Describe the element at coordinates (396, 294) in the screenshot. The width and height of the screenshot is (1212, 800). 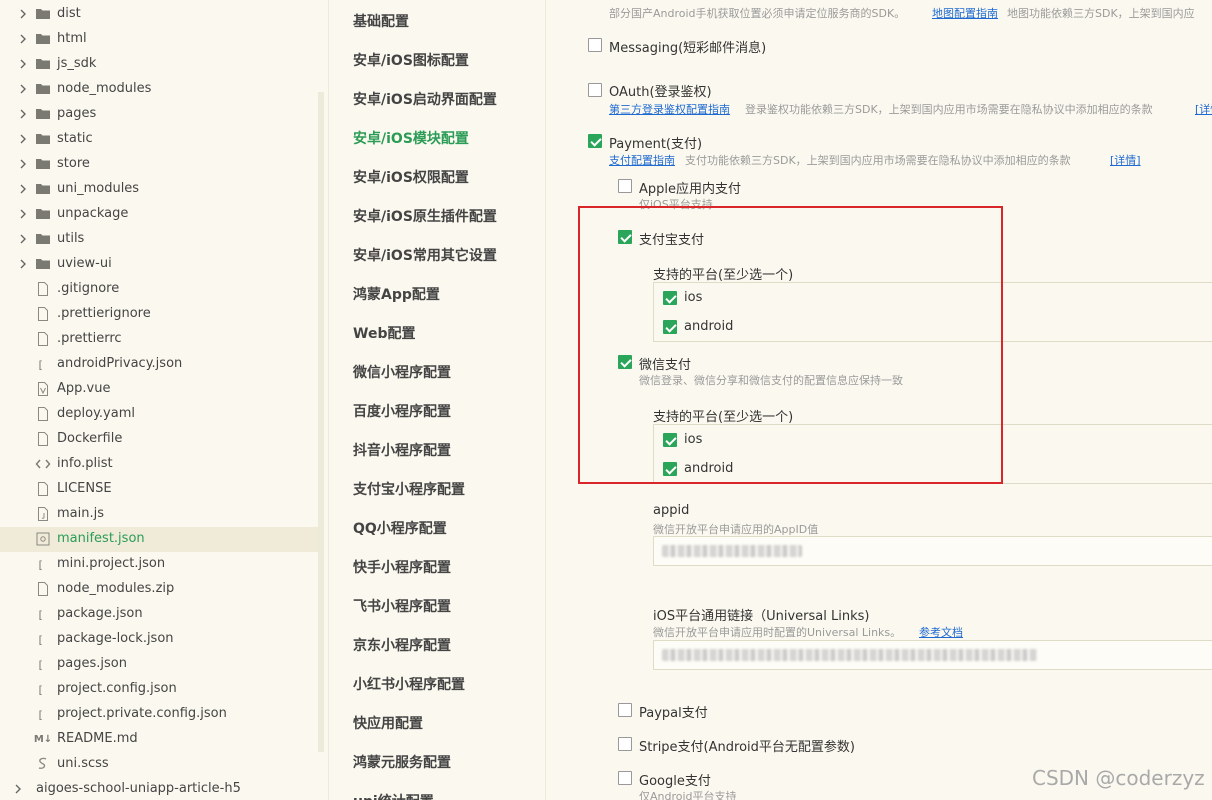
I see `config-nav-item: 鸿蒙App配置` at that location.